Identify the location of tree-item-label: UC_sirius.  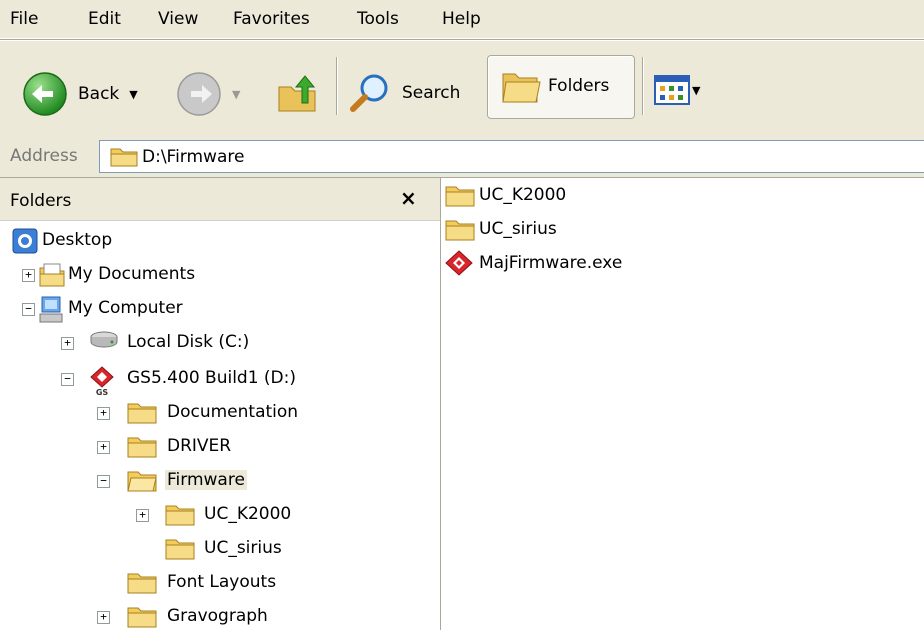
(243, 548).